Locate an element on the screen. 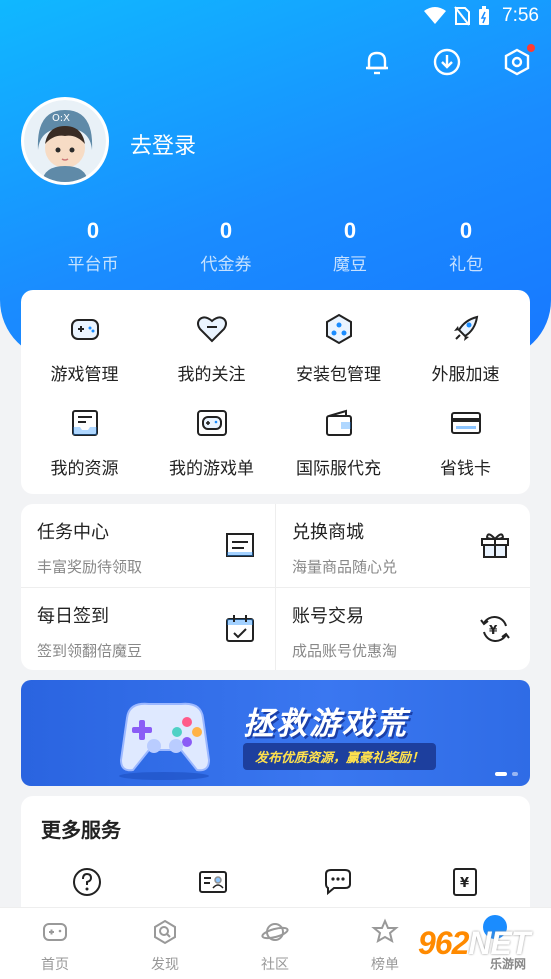 Image resolution: width=551 pixels, height=979 pixels. id-card-icon is located at coordinates (213, 882).